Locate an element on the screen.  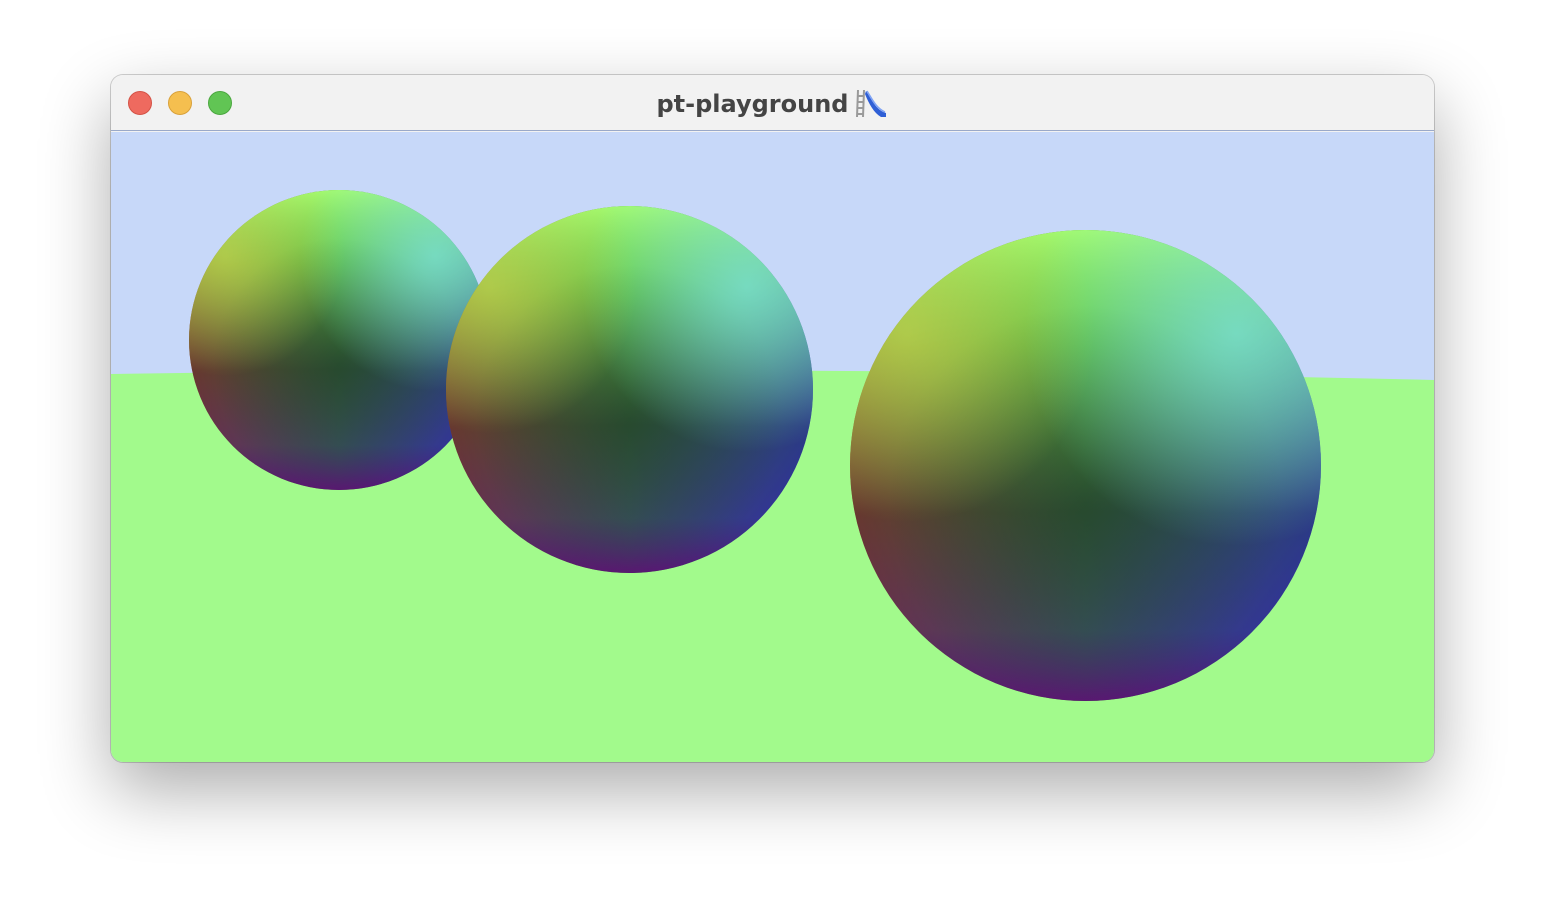
playground-slide-icon is located at coordinates (871, 106).